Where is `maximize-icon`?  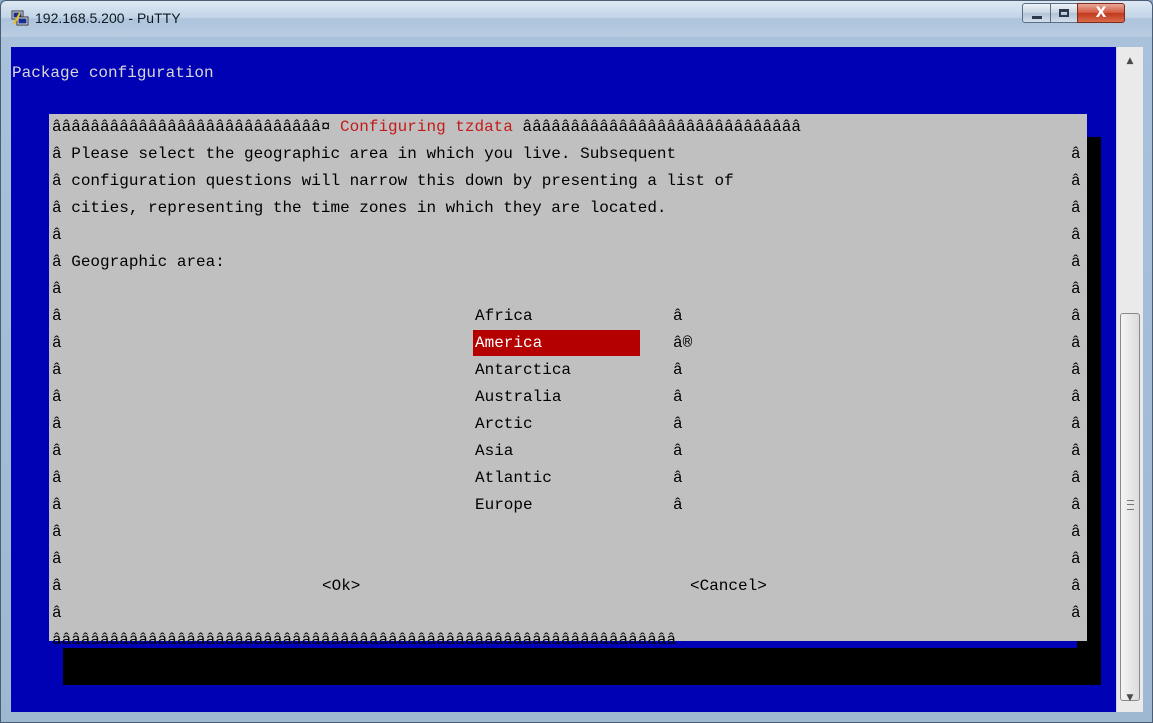 maximize-icon is located at coordinates (1064, 13).